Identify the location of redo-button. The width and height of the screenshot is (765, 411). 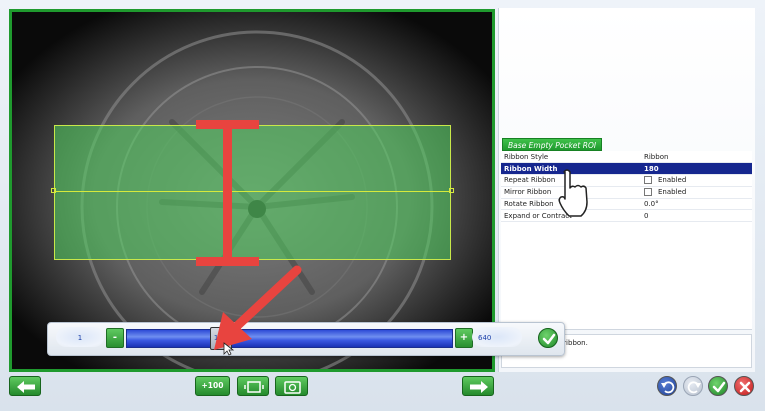
(693, 386).